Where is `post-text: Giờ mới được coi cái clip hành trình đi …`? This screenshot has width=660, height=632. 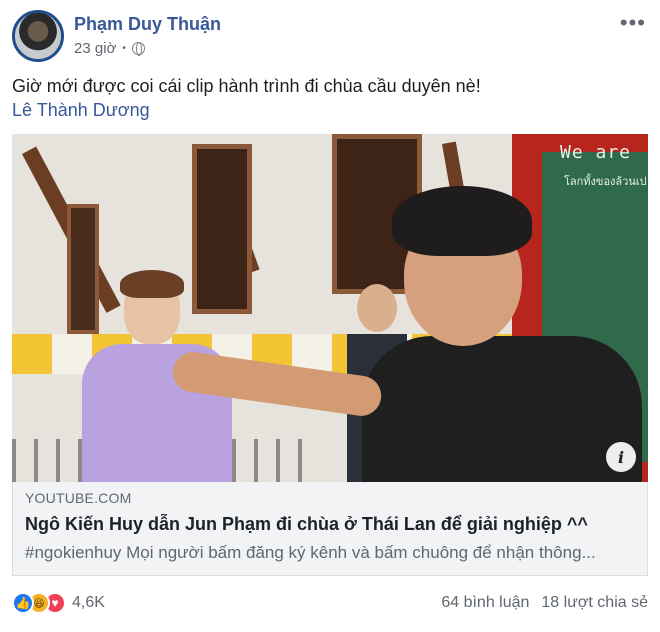
post-text: Giờ mới được coi cái clip hành trình đi … is located at coordinates (246, 86).